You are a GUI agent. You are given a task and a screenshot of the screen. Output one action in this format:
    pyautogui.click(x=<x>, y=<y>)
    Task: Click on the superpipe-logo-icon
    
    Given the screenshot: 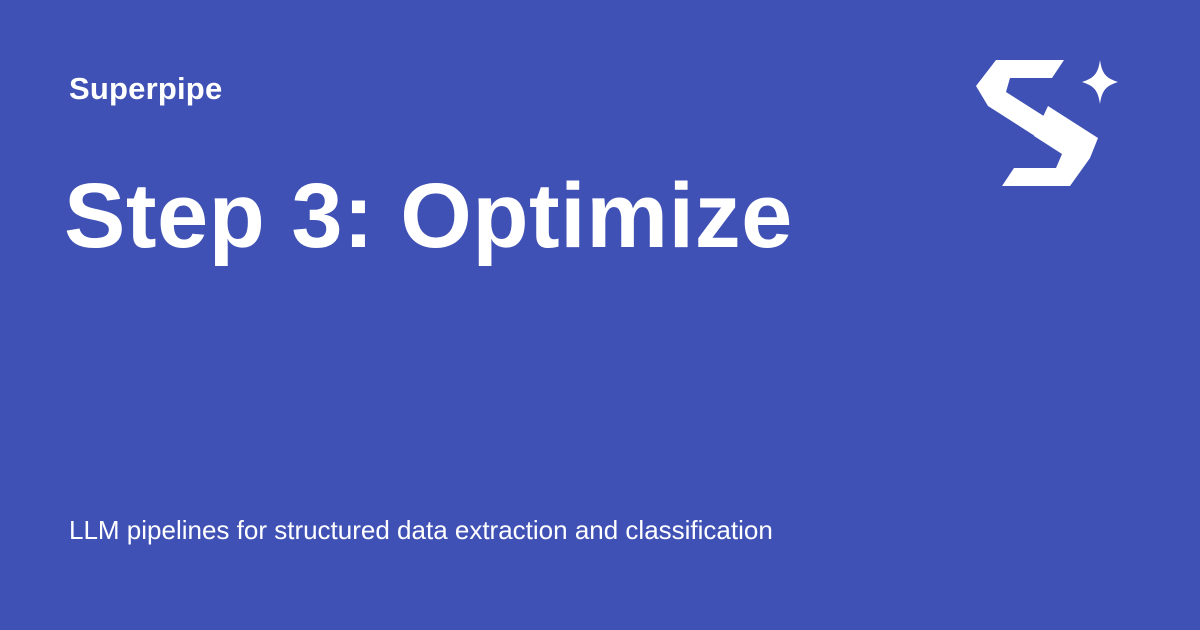 What is the action you would take?
    pyautogui.click(x=1044, y=122)
    